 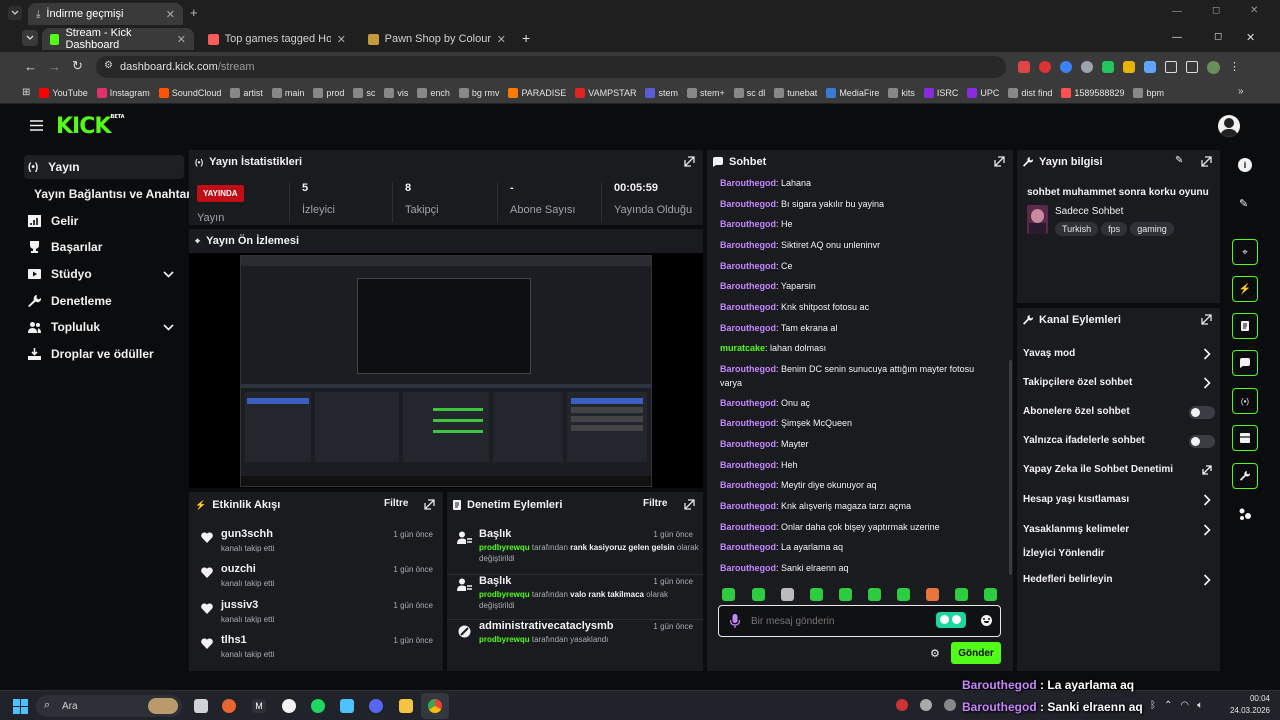 What do you see at coordinates (976, 653) in the screenshot?
I see `send-button: Gönder` at bounding box center [976, 653].